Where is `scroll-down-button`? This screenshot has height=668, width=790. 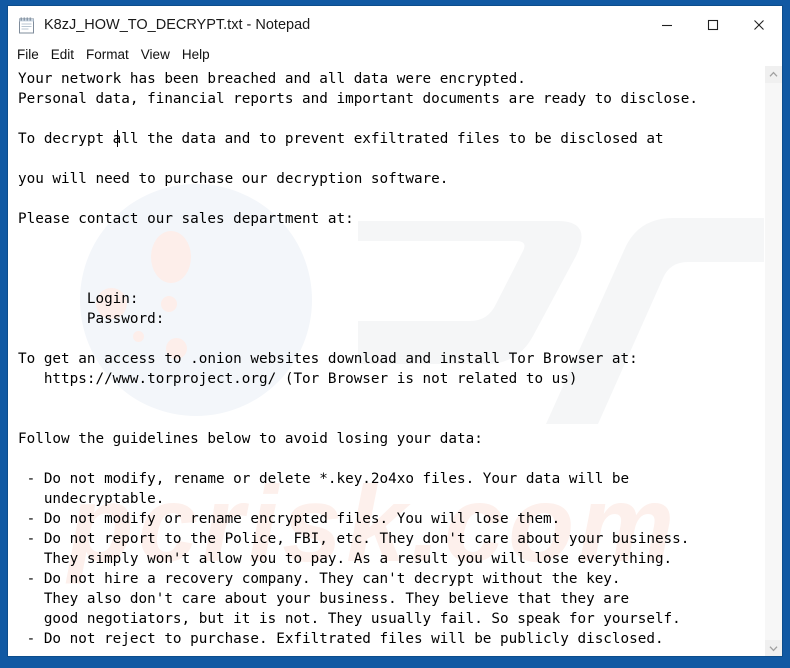 scroll-down-button is located at coordinates (773, 648).